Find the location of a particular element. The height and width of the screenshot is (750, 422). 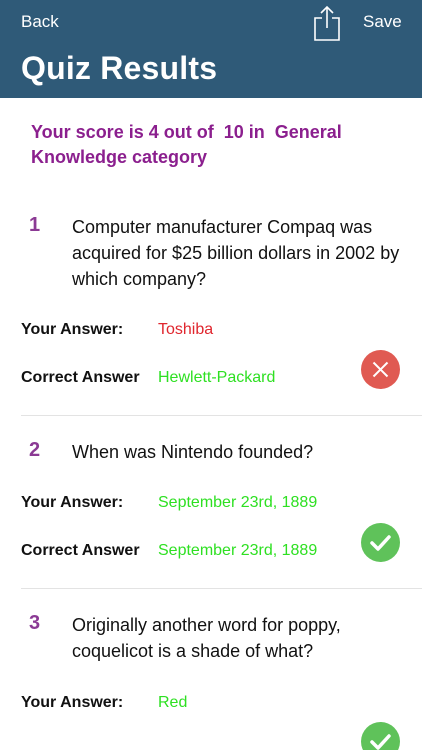

question-number: 2 is located at coordinates (35, 450).